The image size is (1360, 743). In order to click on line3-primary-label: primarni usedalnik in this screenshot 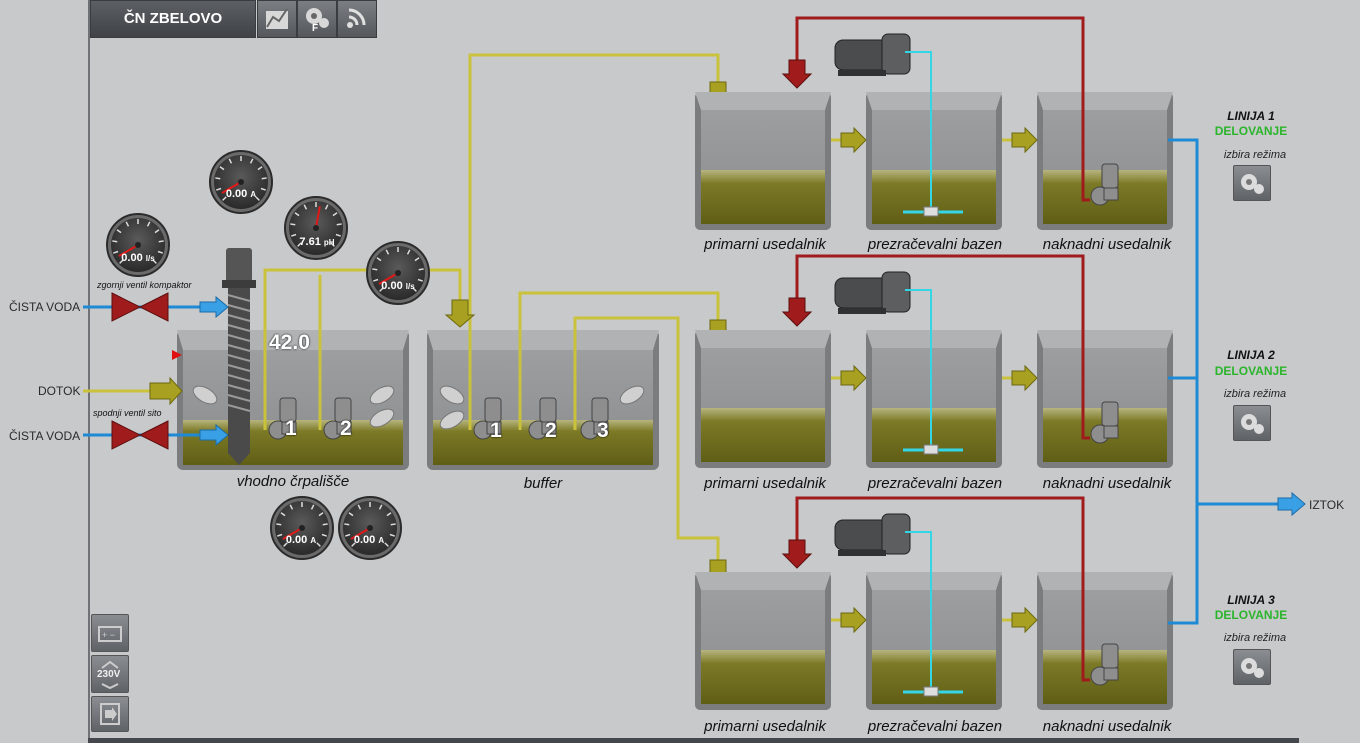, I will do `click(765, 726)`.